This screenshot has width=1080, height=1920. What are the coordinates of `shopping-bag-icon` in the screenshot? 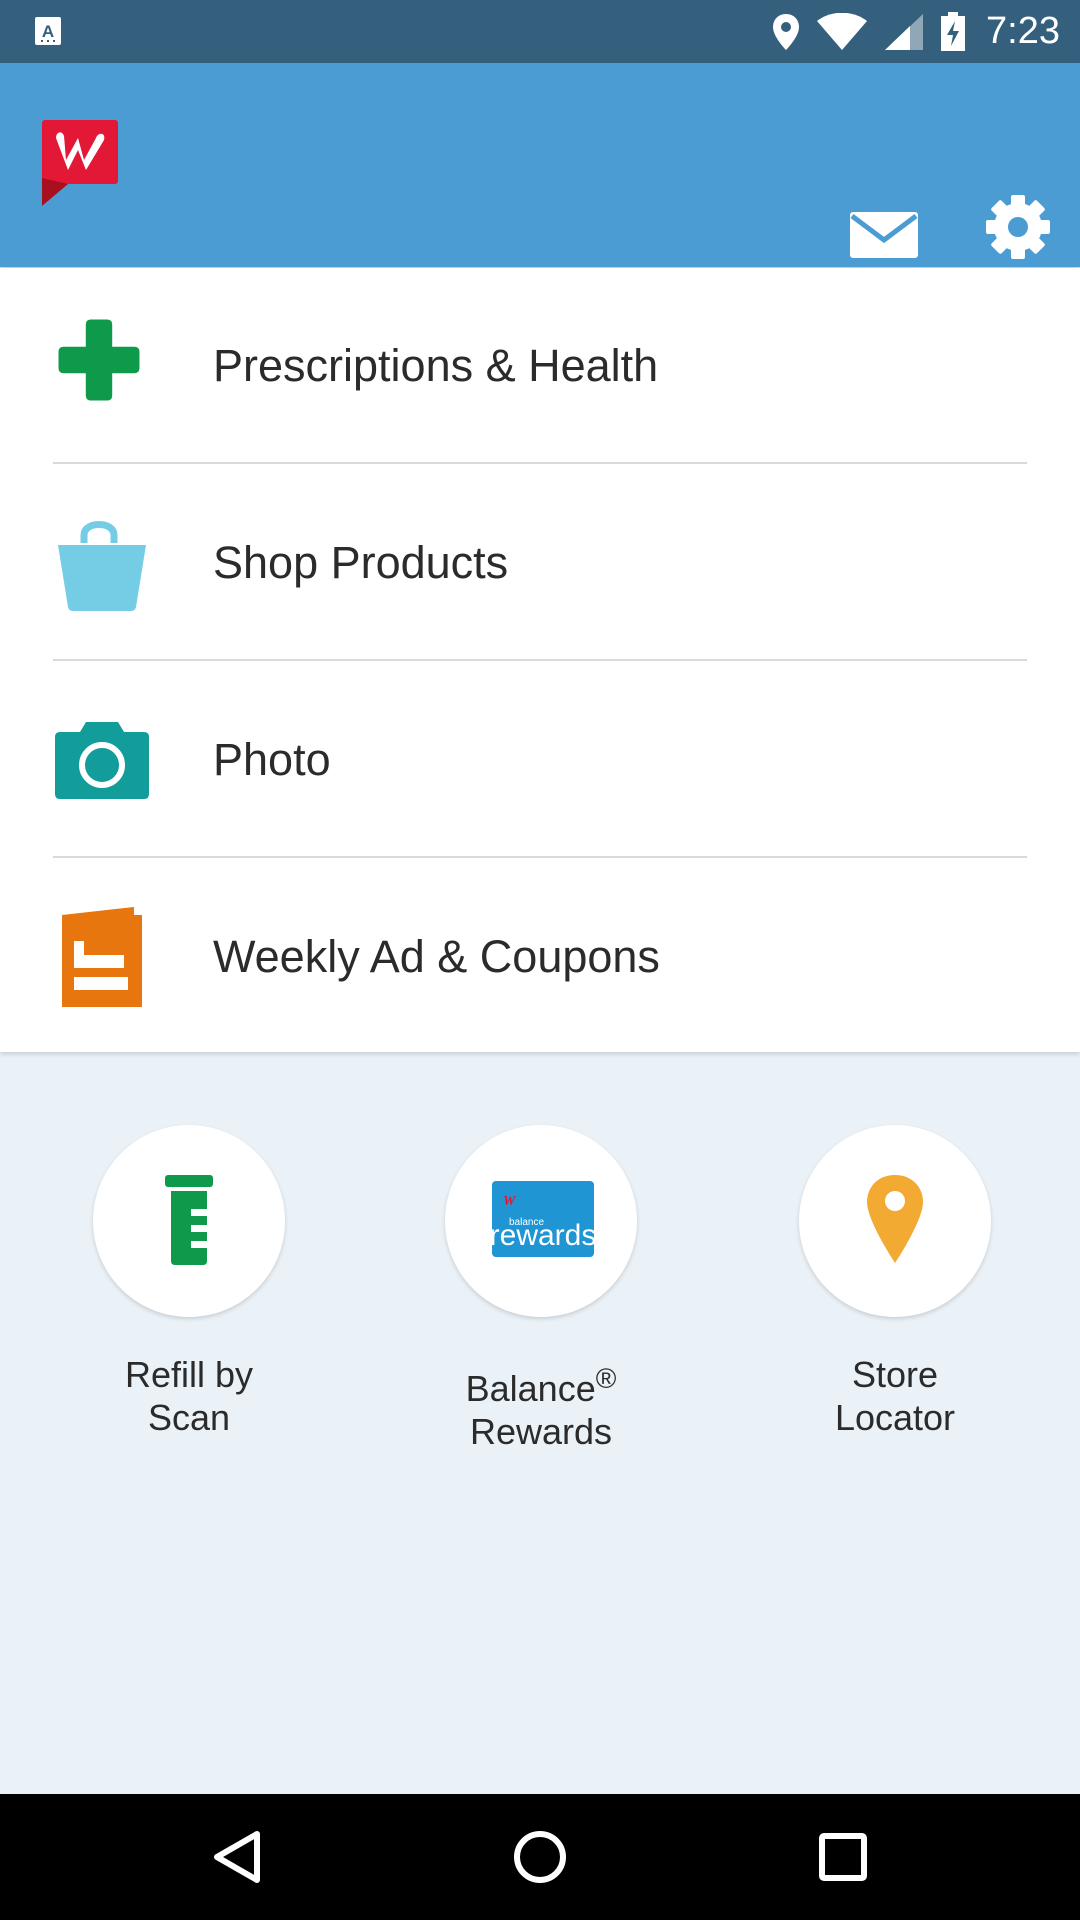 It's located at (102, 566).